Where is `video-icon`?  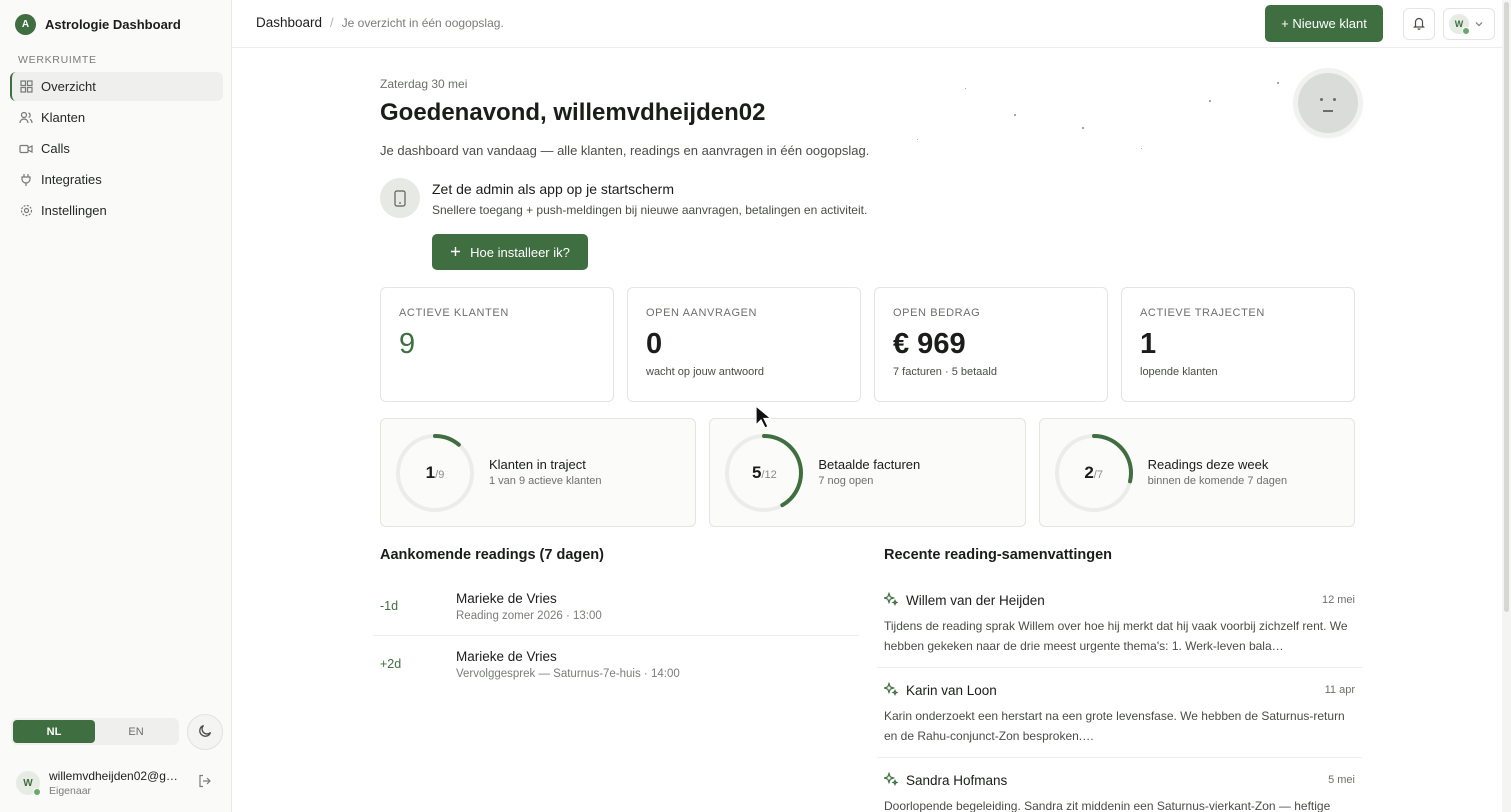
video-icon is located at coordinates (26, 149).